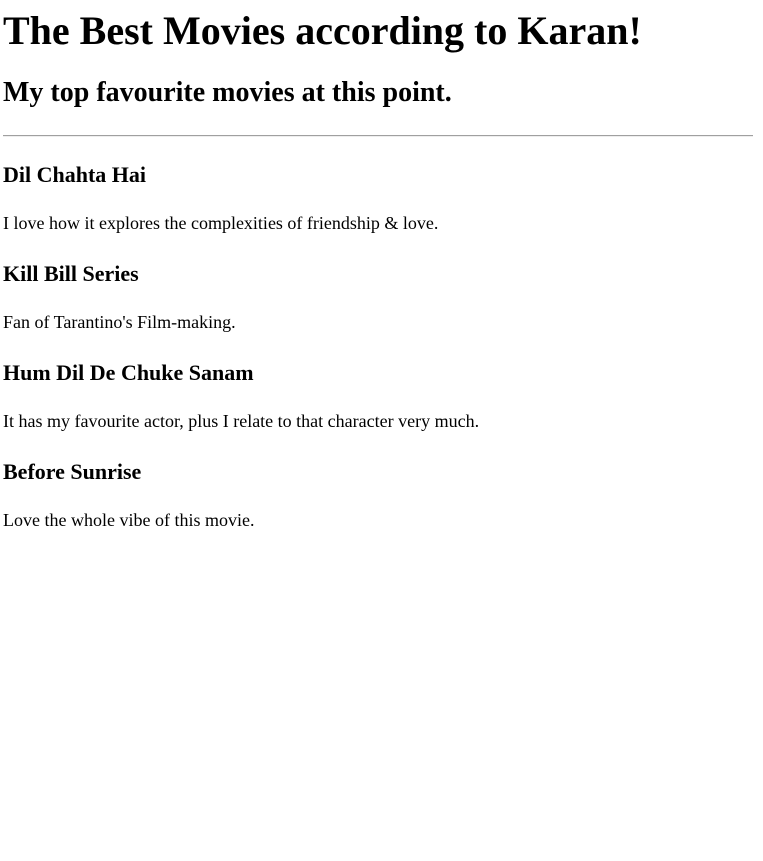 The height and width of the screenshot is (861, 763). Describe the element at coordinates (75, 175) in the screenshot. I see `movie-title: Dil Chahta Hai` at that location.